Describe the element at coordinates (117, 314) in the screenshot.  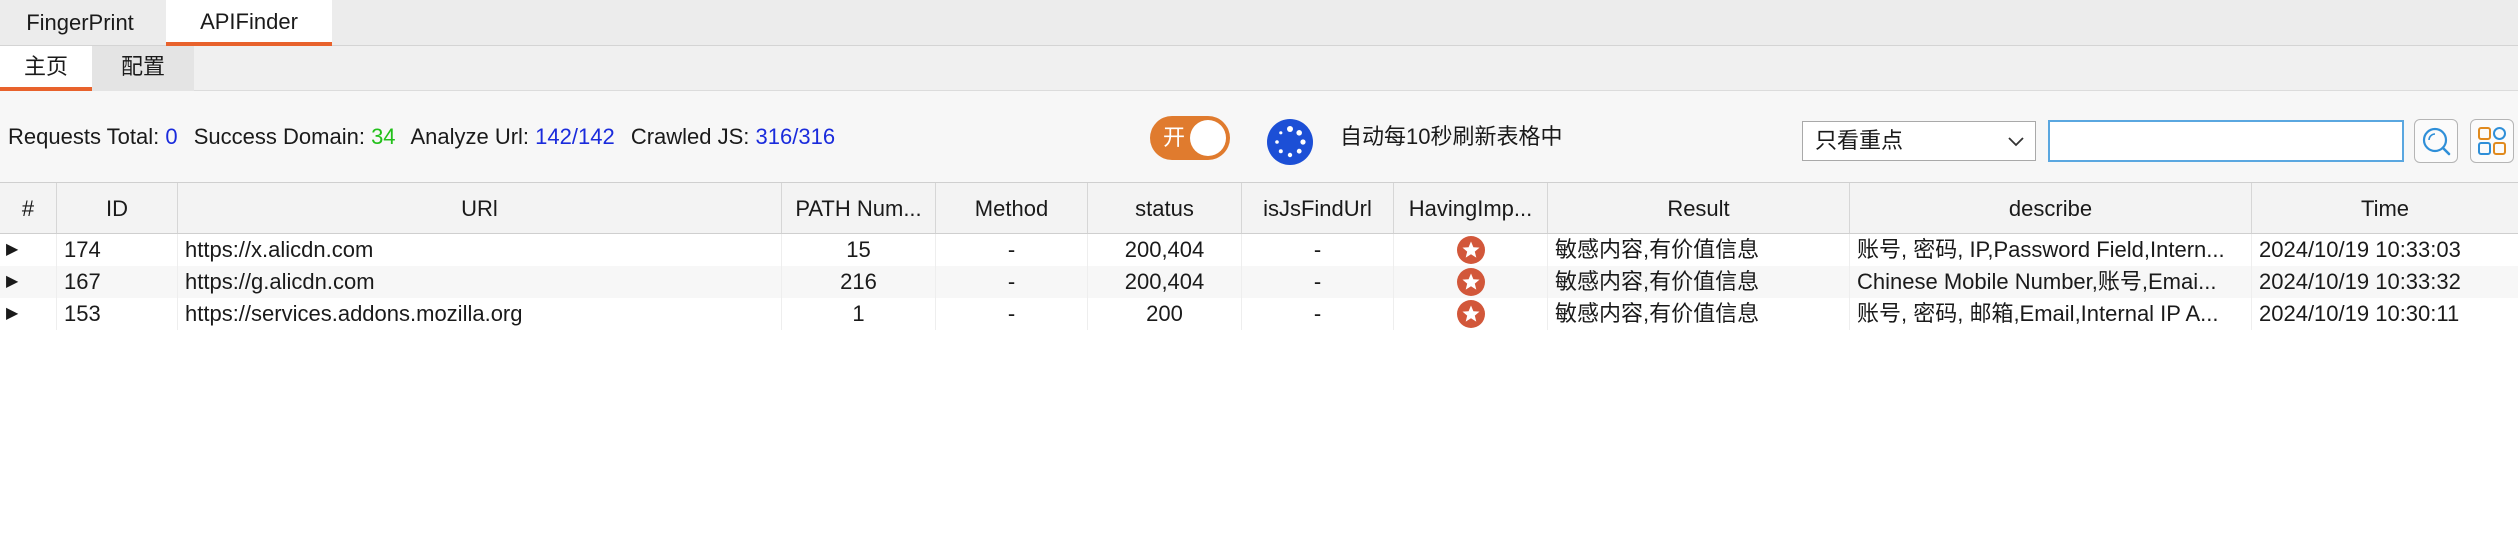
I see `cell-id: 153` at that location.